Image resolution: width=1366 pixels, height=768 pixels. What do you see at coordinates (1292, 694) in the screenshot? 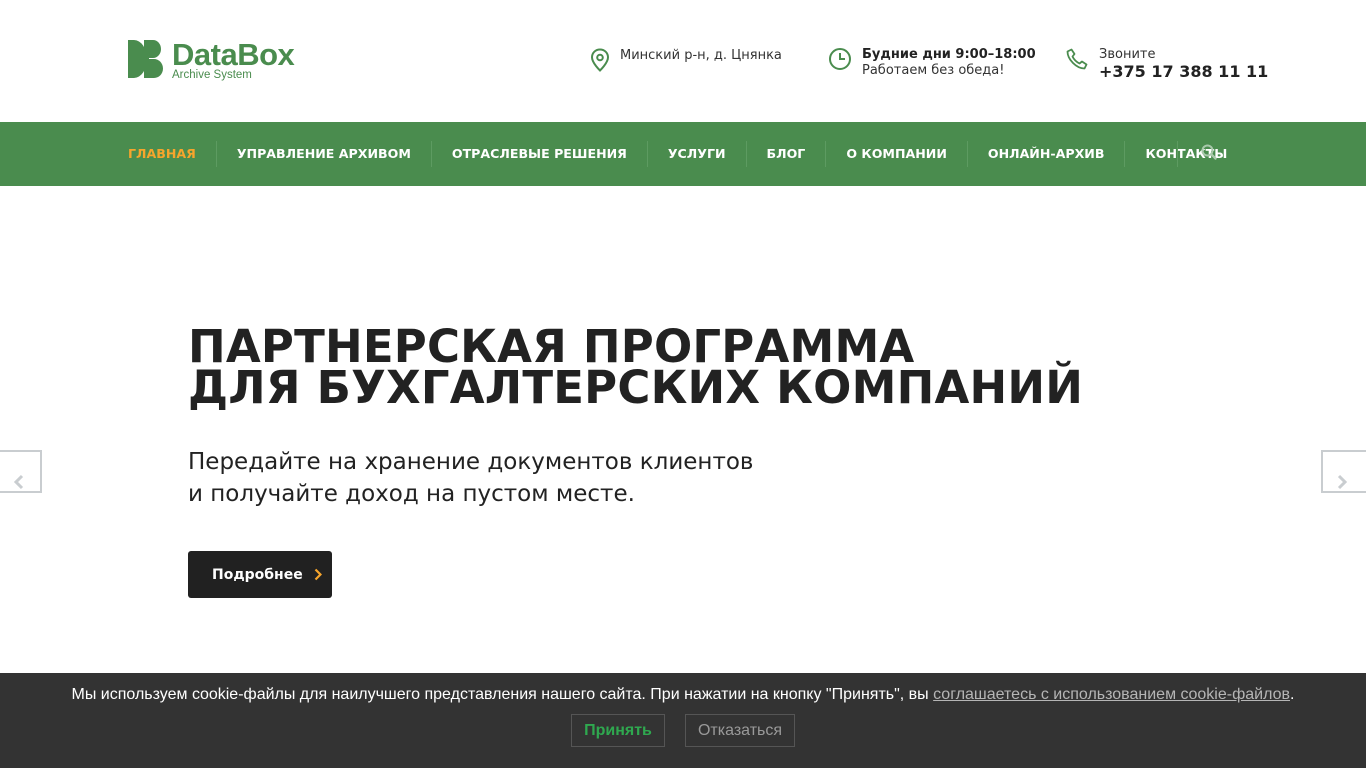
I see `cookie-text-end: .` at bounding box center [1292, 694].